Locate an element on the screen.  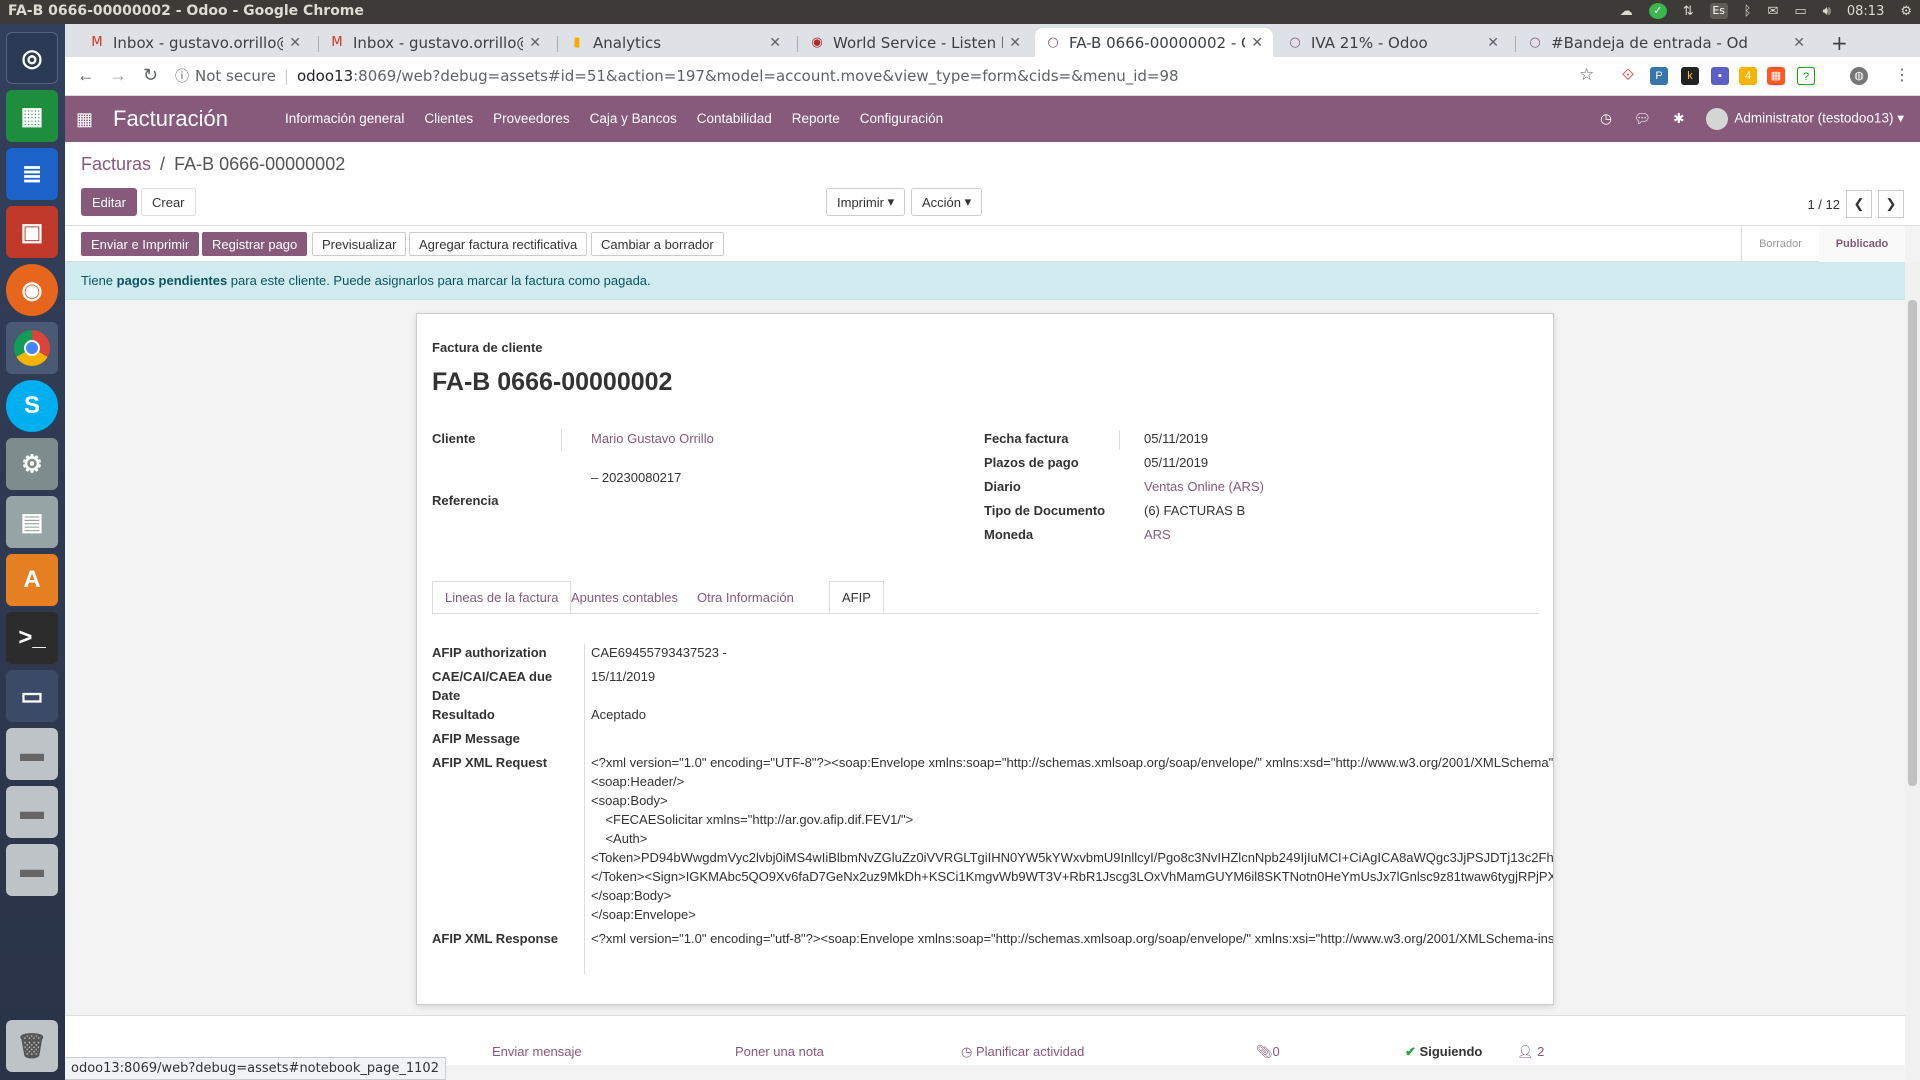
pager-value: 1 / 12 is located at coordinates (1823, 204).